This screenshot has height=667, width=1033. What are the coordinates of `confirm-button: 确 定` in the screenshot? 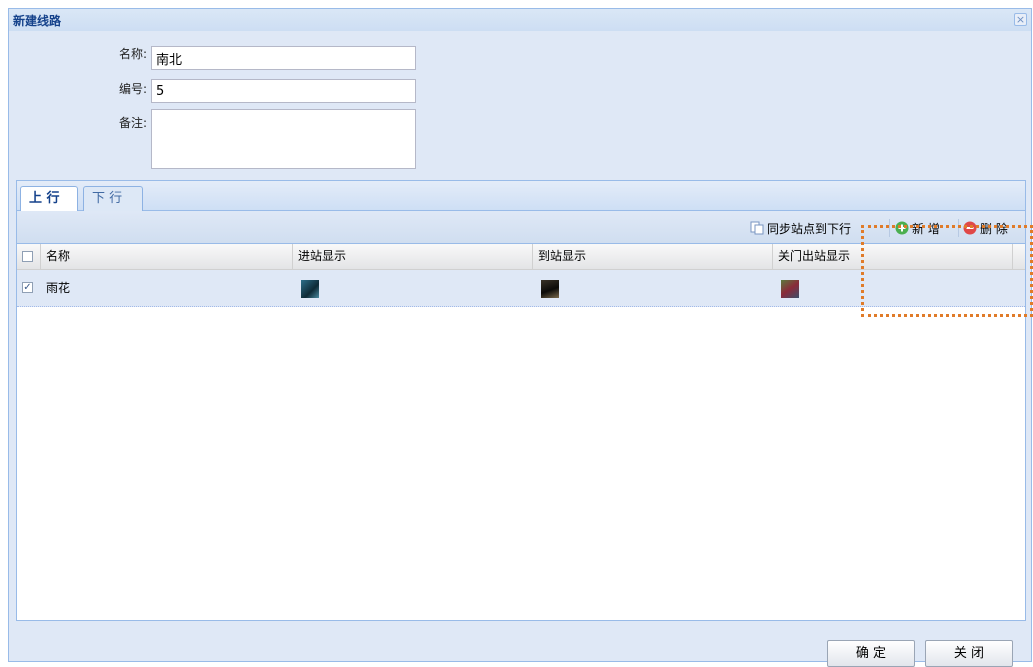 It's located at (871, 653).